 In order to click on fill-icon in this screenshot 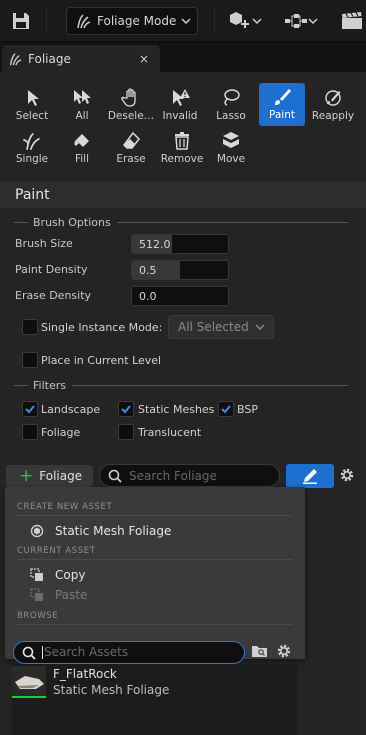, I will do `click(81, 140)`.